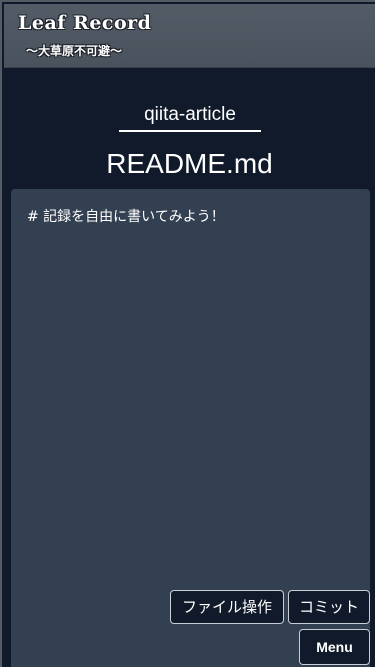 The height and width of the screenshot is (667, 375). What do you see at coordinates (189, 36) in the screenshot?
I see `app-header: Leaf Record 〜大草原不可避〜` at bounding box center [189, 36].